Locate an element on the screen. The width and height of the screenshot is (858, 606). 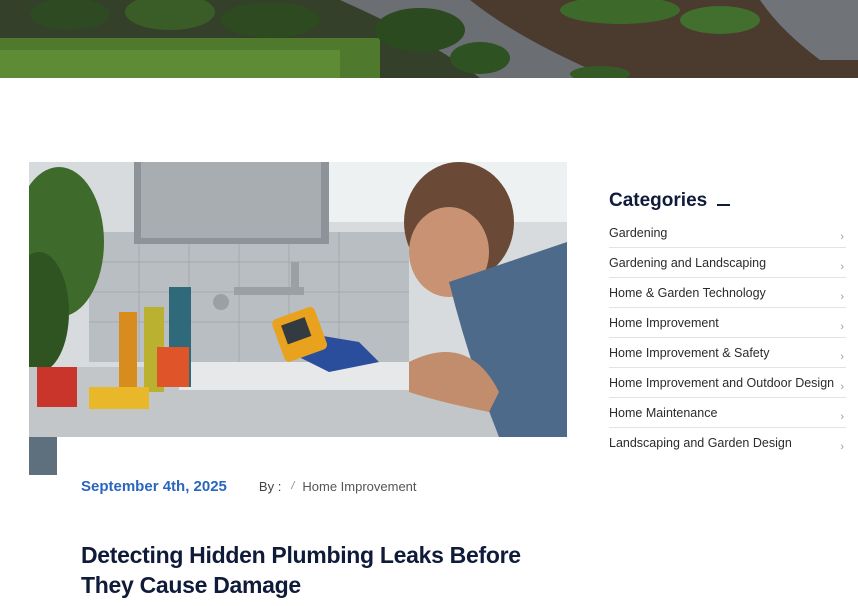
category-label: Home Improvement and Outdoor Design is located at coordinates (721, 383).